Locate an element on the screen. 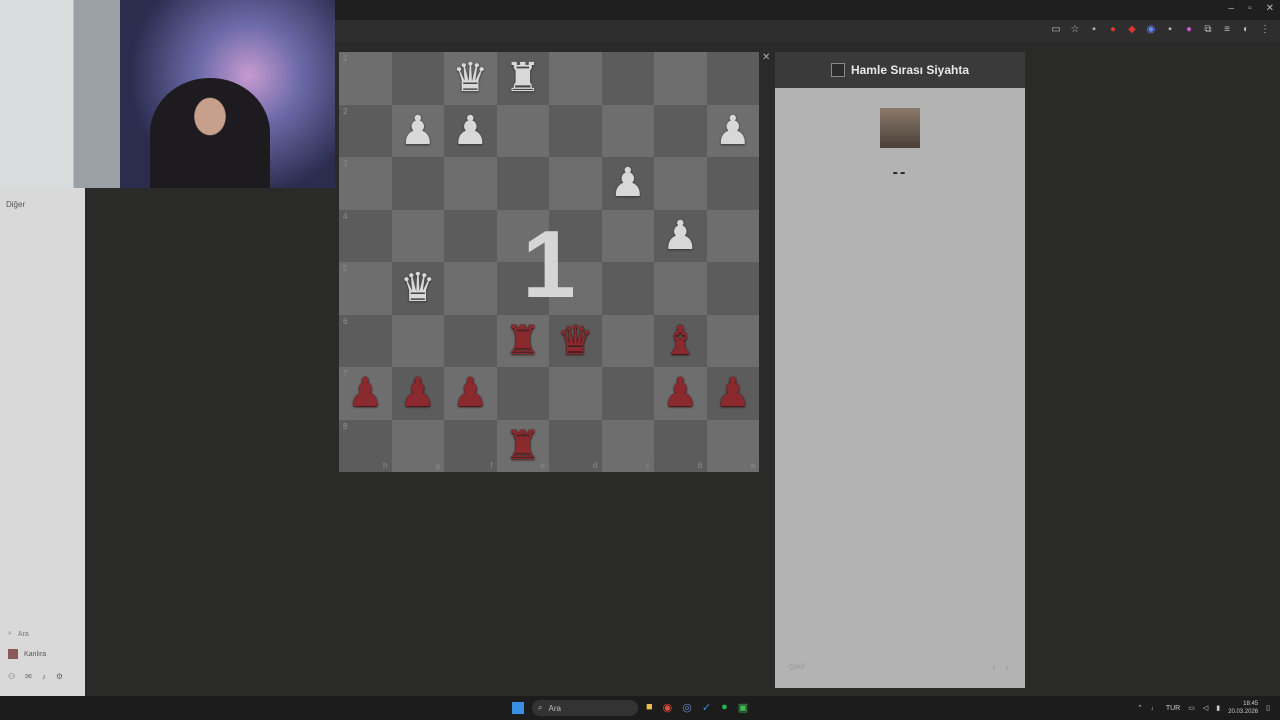  black-piece: ♛ is located at coordinates (575, 341).